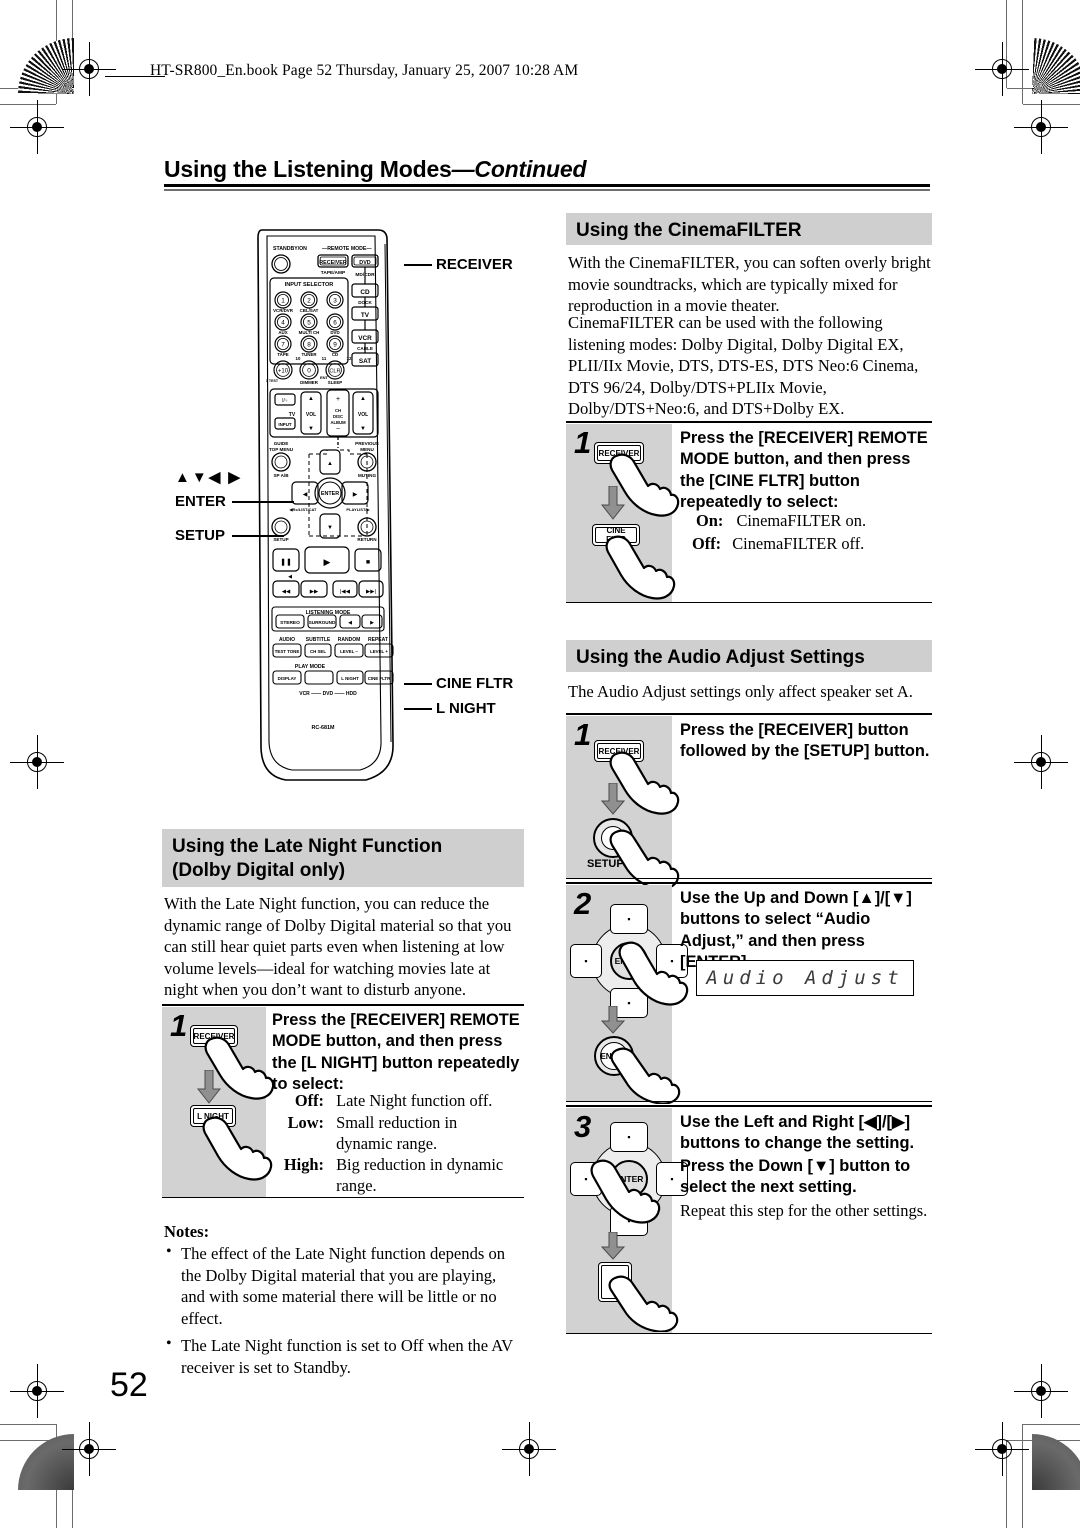 The width and height of the screenshot is (1080, 1528). Describe the element at coordinates (613, 505) in the screenshot. I see `cinemafilter-step1-flow-arrow` at that location.